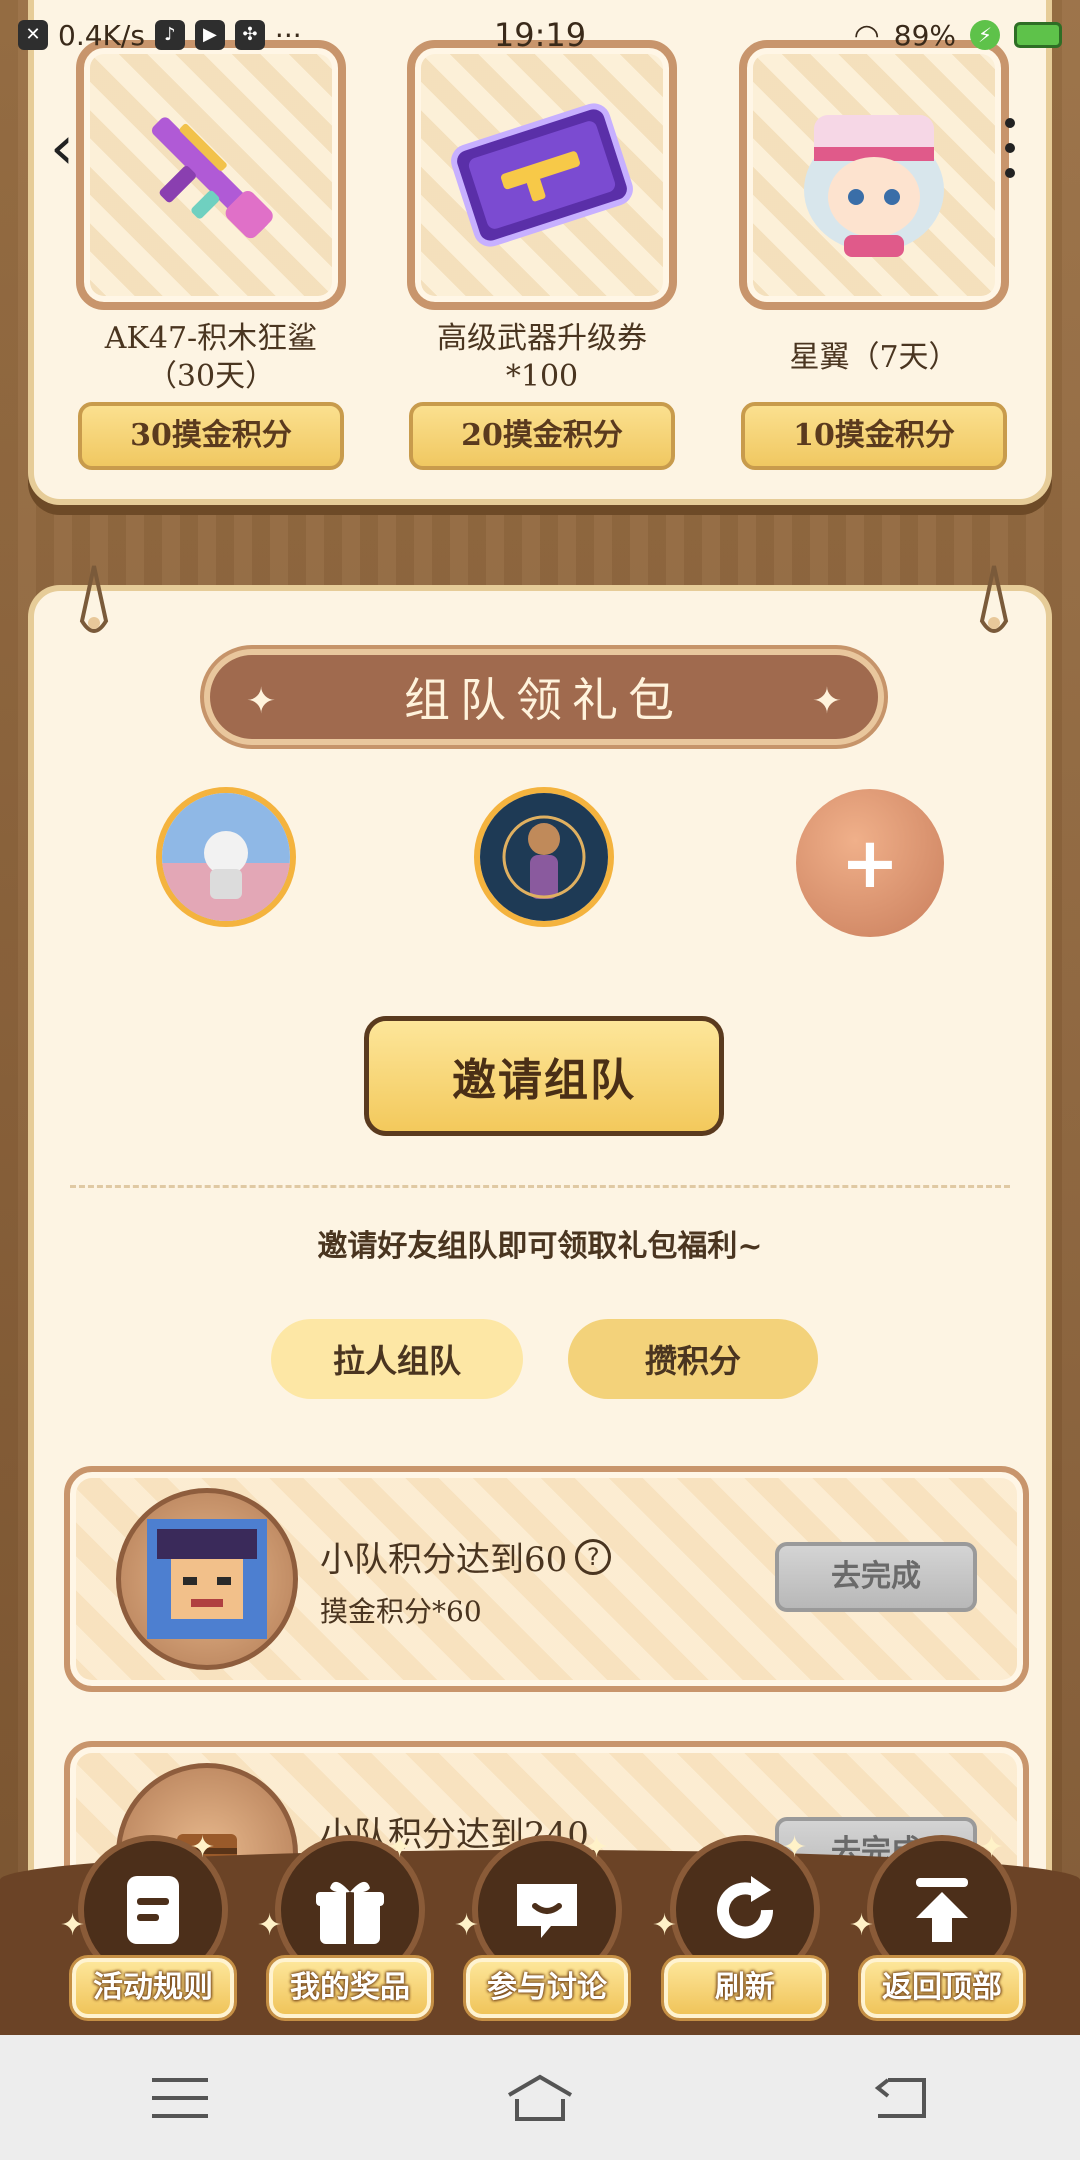 The image size is (1080, 2160). What do you see at coordinates (180, 2098) in the screenshot?
I see `menu-icon` at bounding box center [180, 2098].